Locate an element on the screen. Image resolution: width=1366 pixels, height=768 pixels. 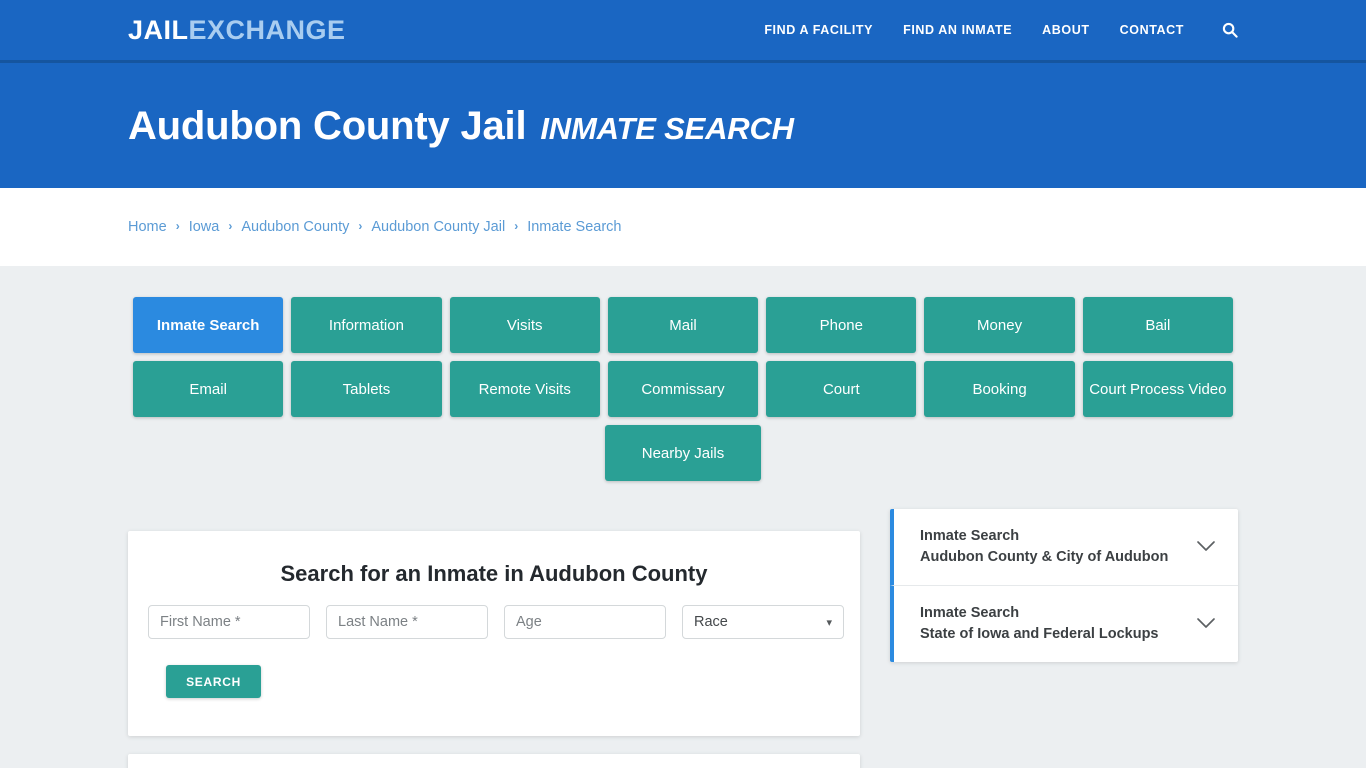
tab-visits: Visits is located at coordinates (524, 325).